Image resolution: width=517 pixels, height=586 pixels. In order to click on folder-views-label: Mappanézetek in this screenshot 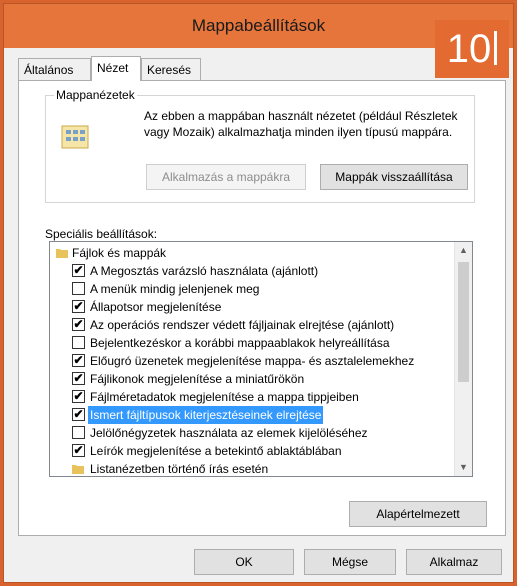, I will do `click(95, 95)`.